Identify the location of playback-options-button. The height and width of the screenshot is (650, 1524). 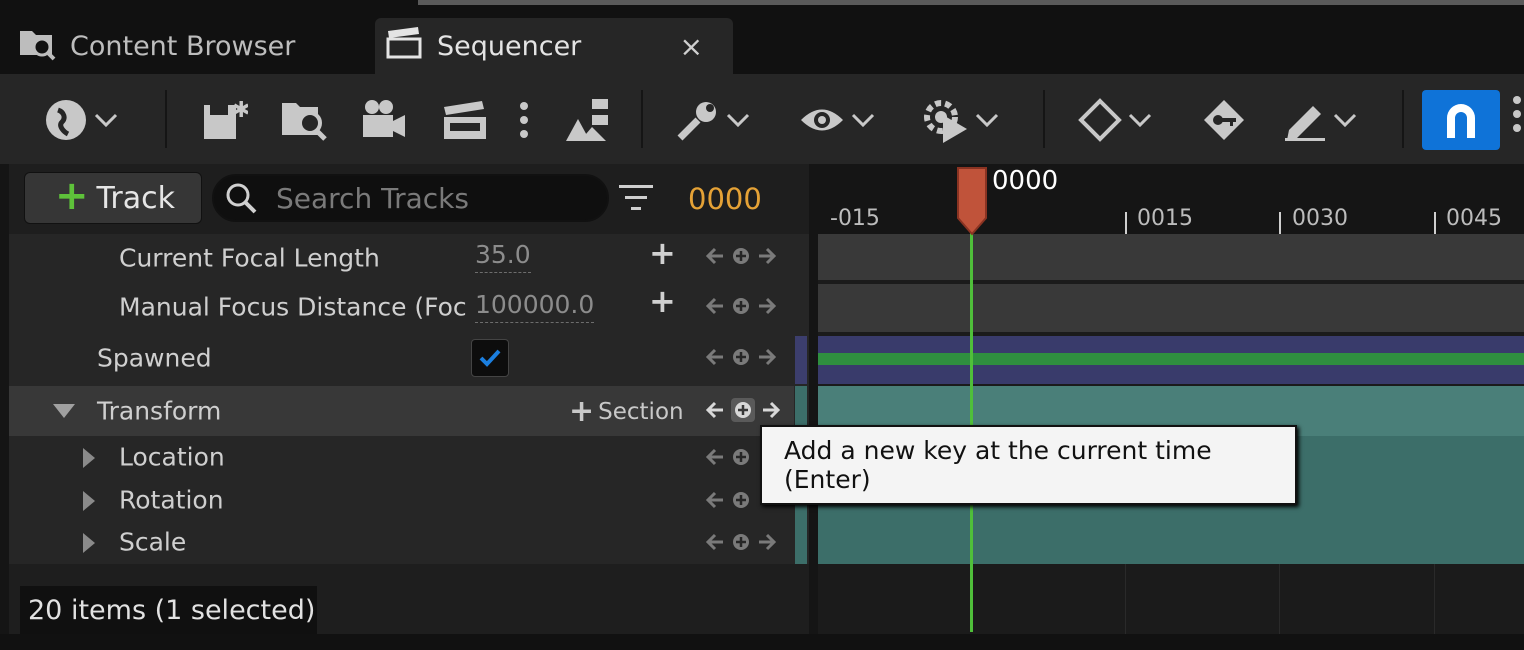
(960, 120).